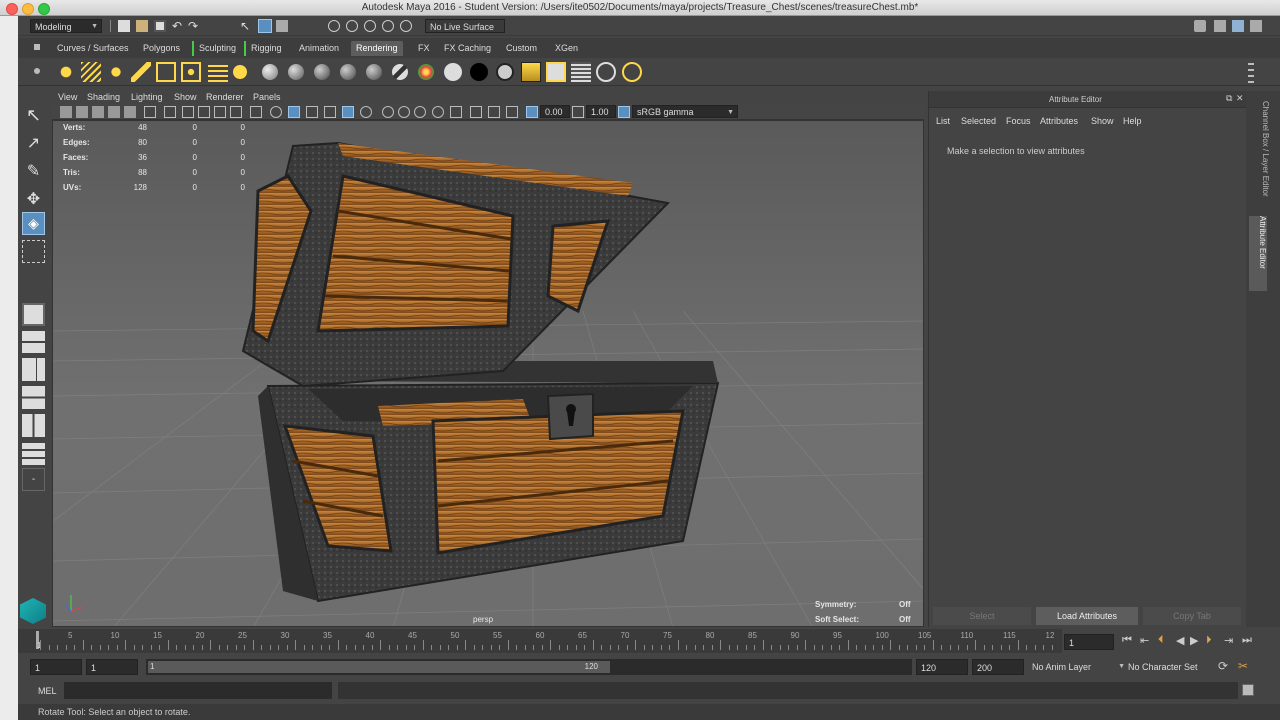  Describe the element at coordinates (191, 72) in the screenshot. I see `volume-light-icon` at that location.